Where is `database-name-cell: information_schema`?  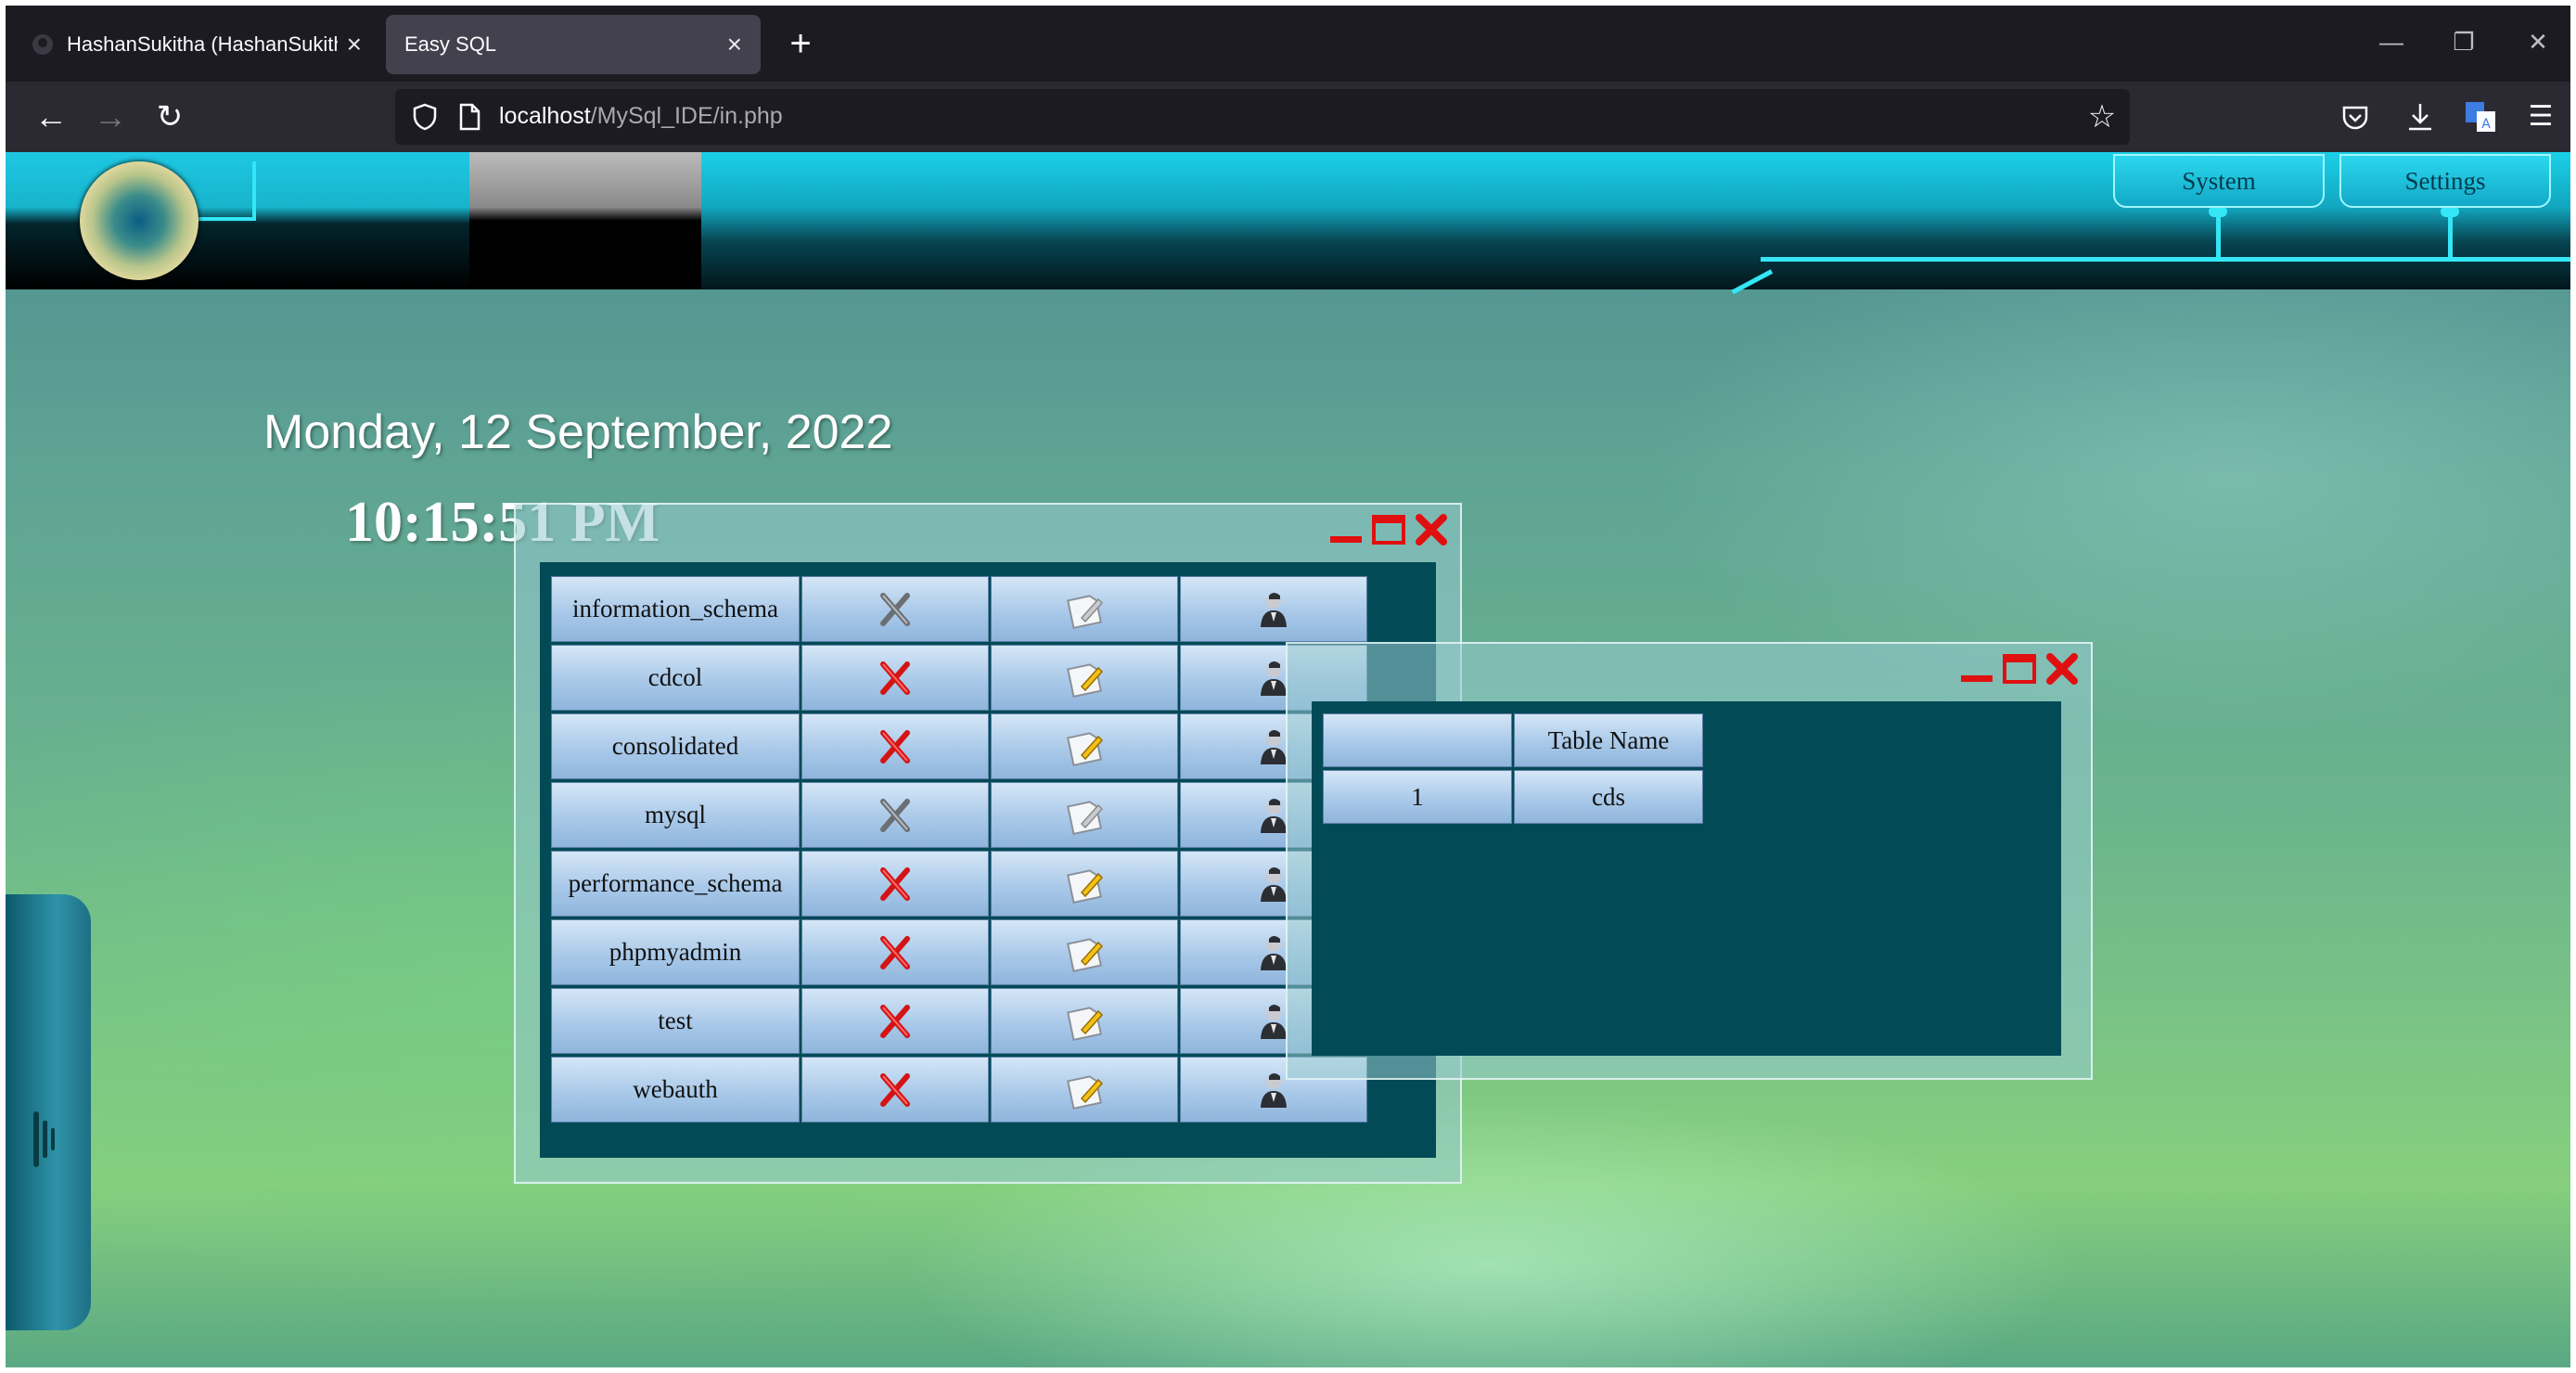 database-name-cell: information_schema is located at coordinates (675, 609).